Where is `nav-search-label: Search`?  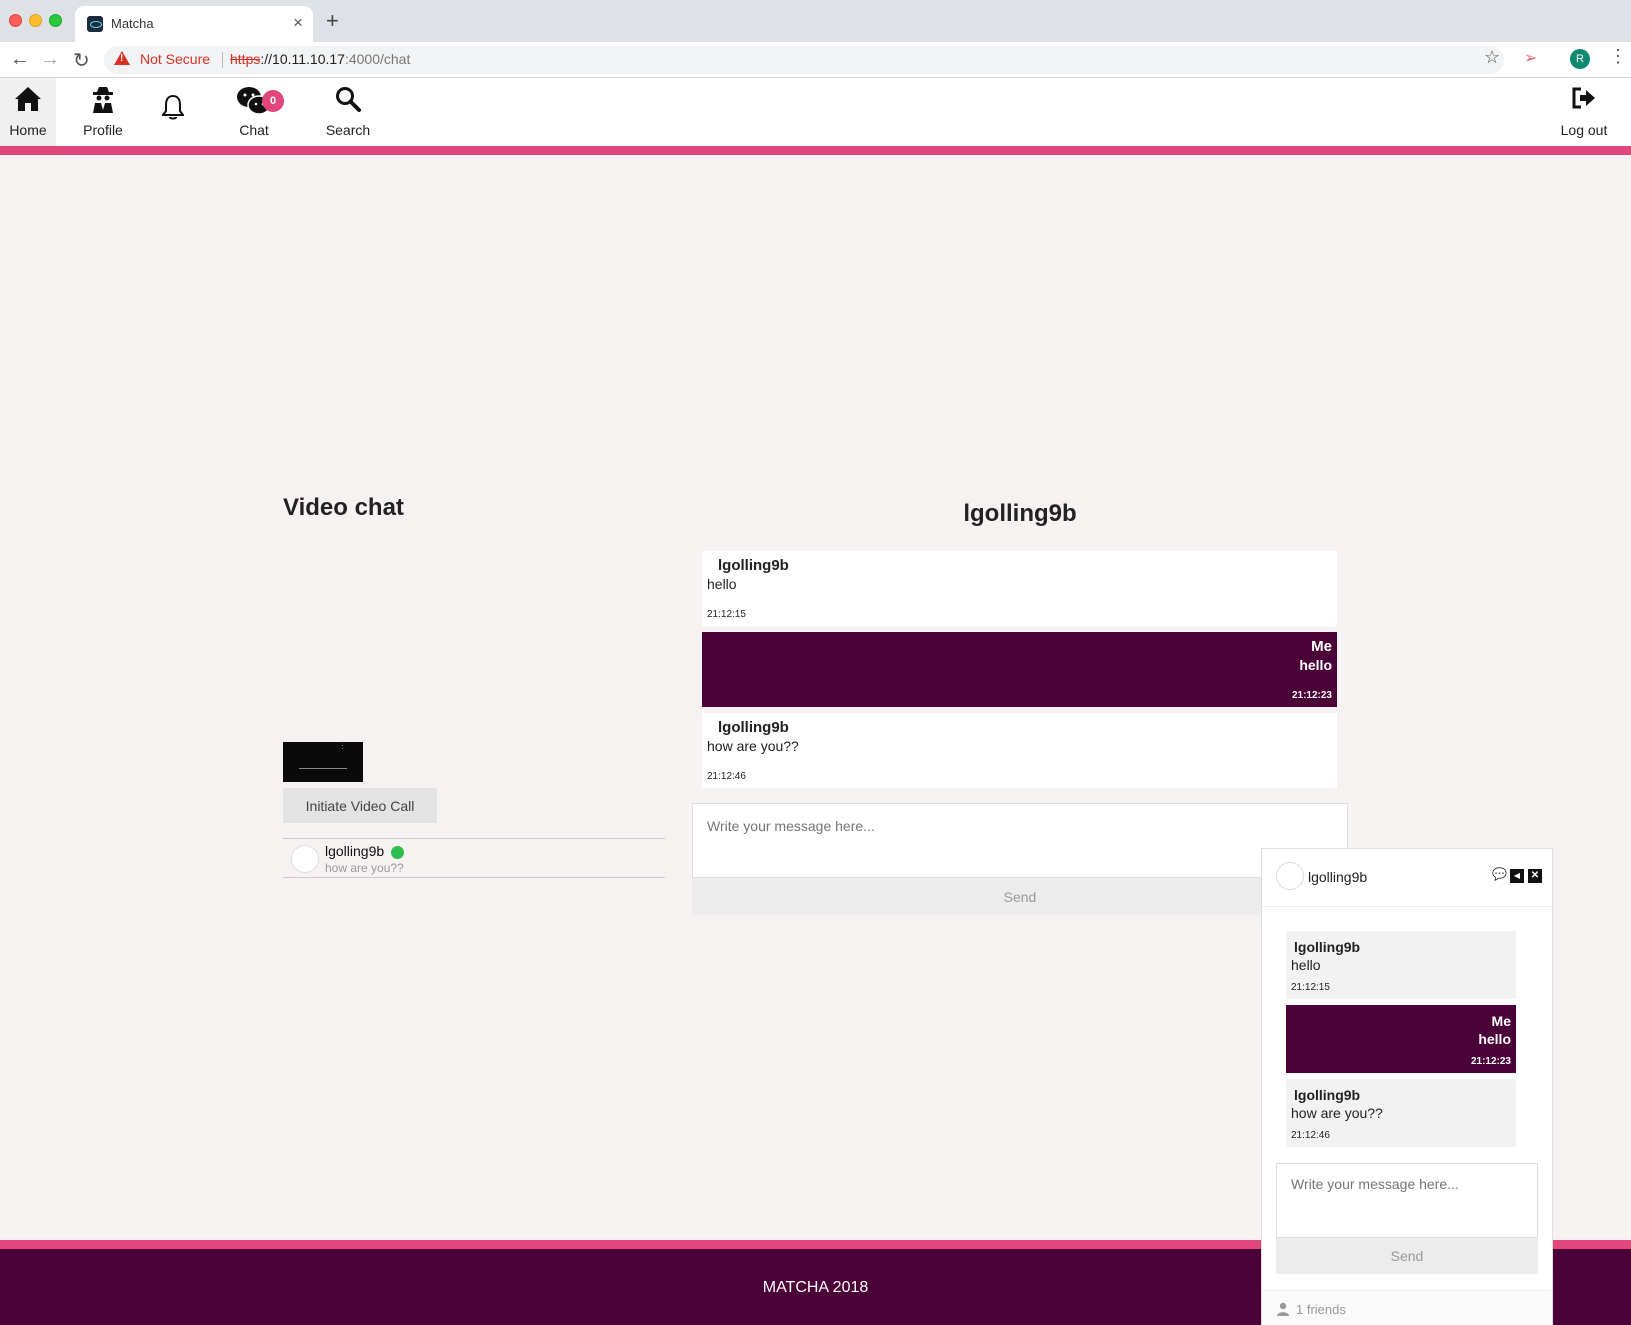
nav-search-label: Search is located at coordinates (348, 130).